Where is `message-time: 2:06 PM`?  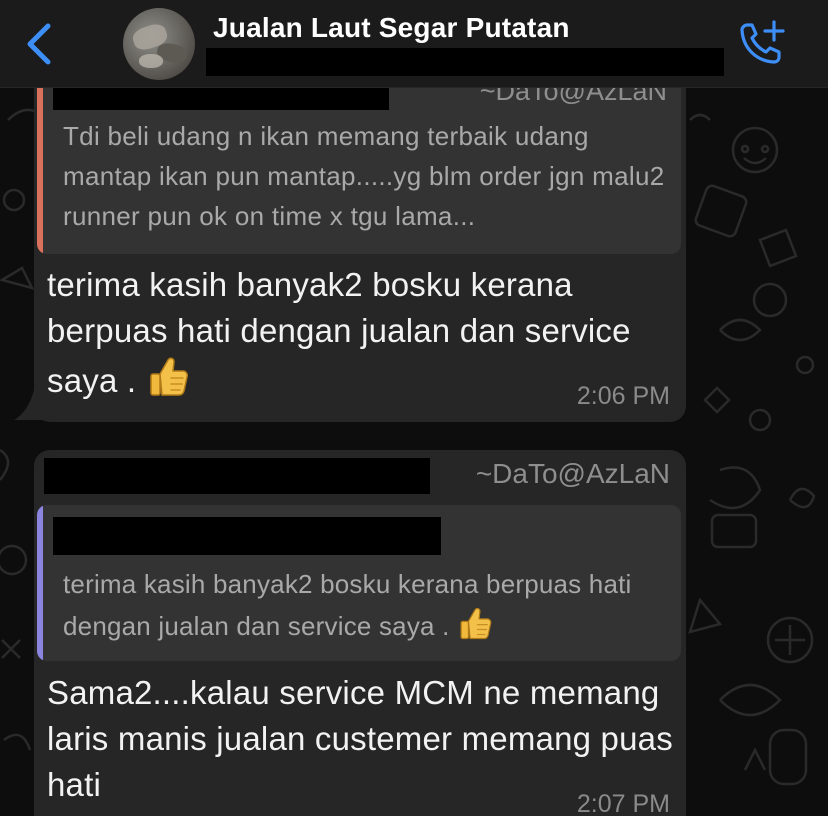
message-time: 2:06 PM is located at coordinates (623, 396).